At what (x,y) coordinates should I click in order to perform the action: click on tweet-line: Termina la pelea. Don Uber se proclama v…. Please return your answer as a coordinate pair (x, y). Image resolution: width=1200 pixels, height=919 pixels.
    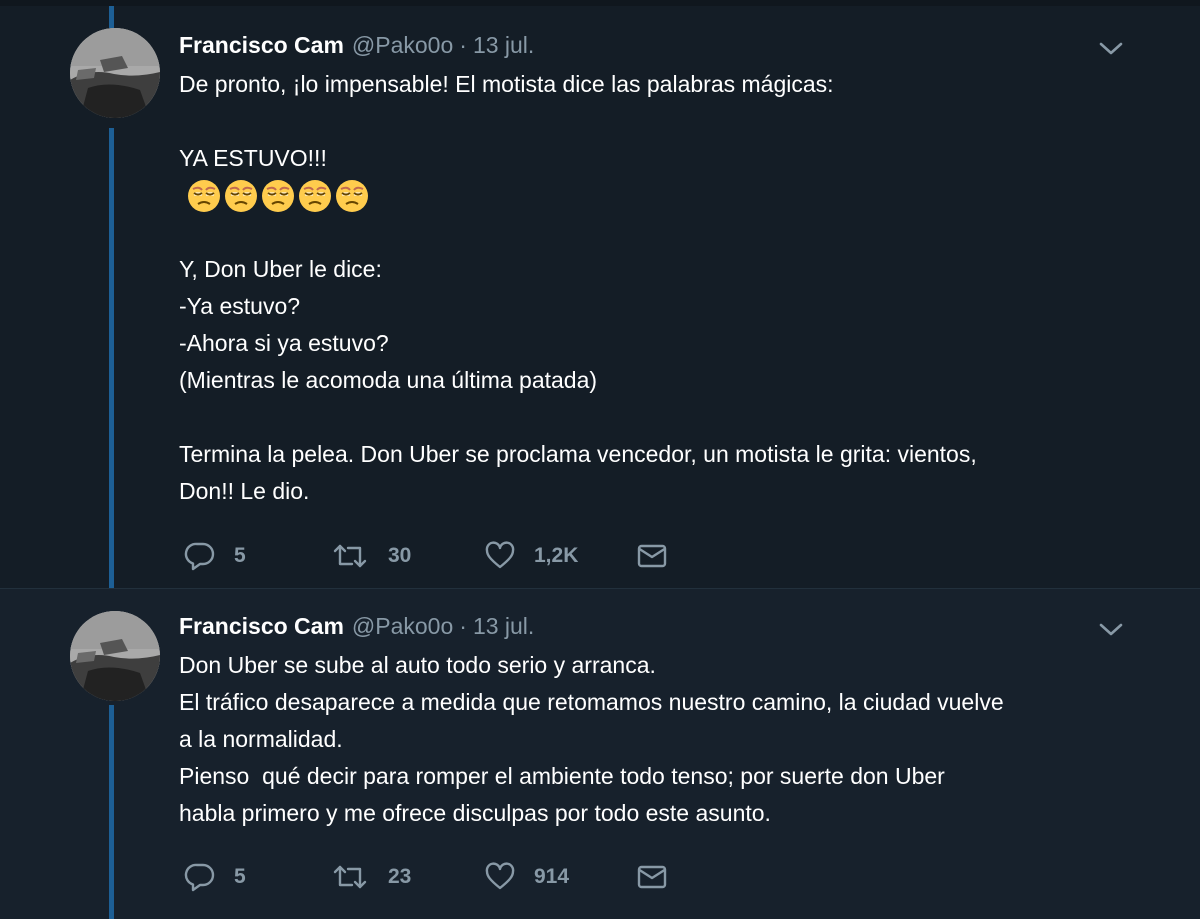
    Looking at the image, I should click on (578, 454).